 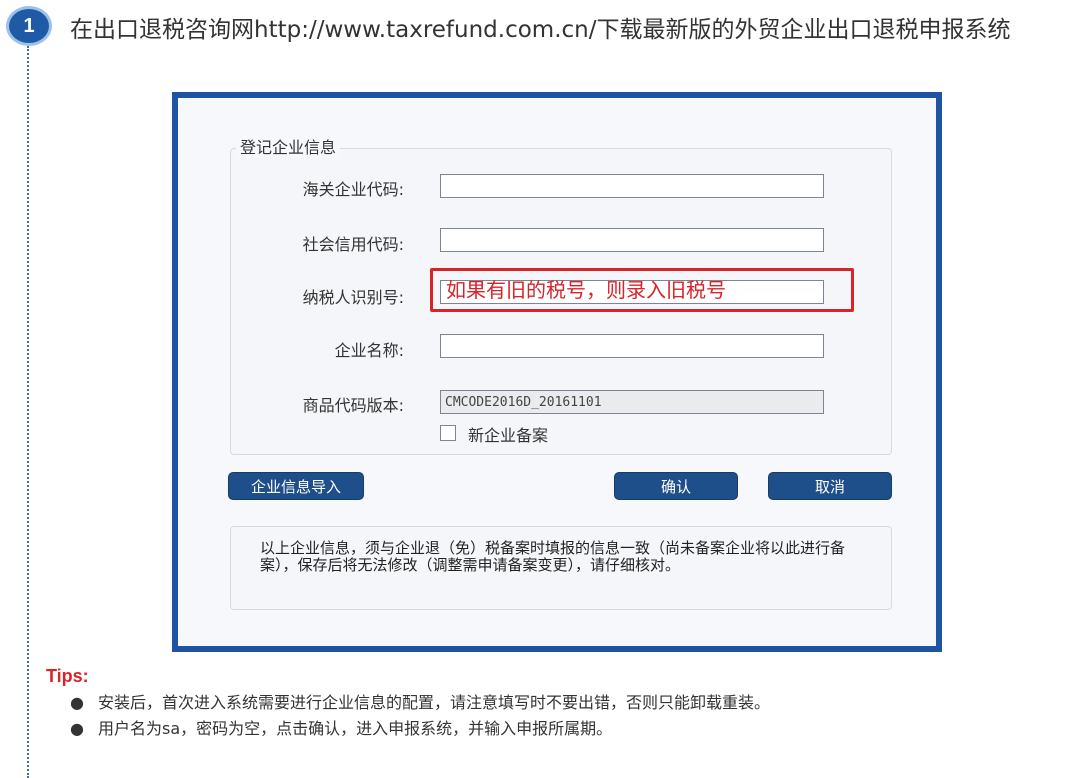 What do you see at coordinates (29, 26) in the screenshot?
I see `step-number-badge: 1` at bounding box center [29, 26].